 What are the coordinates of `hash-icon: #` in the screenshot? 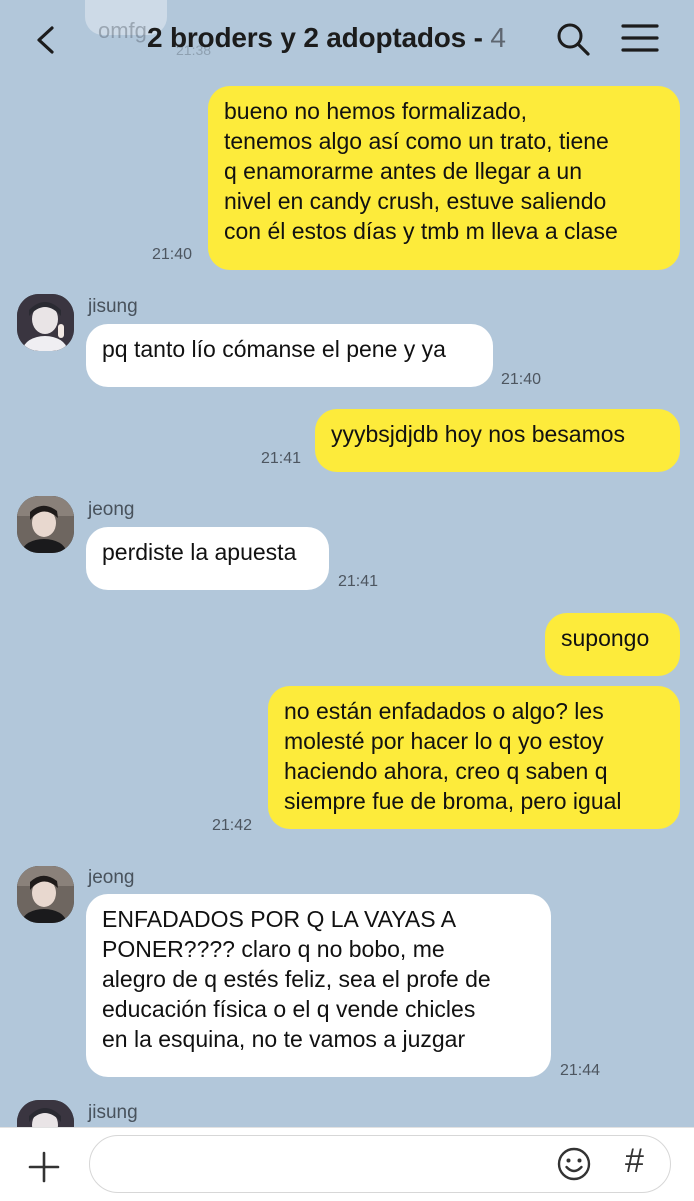 It's located at (634, 1161).